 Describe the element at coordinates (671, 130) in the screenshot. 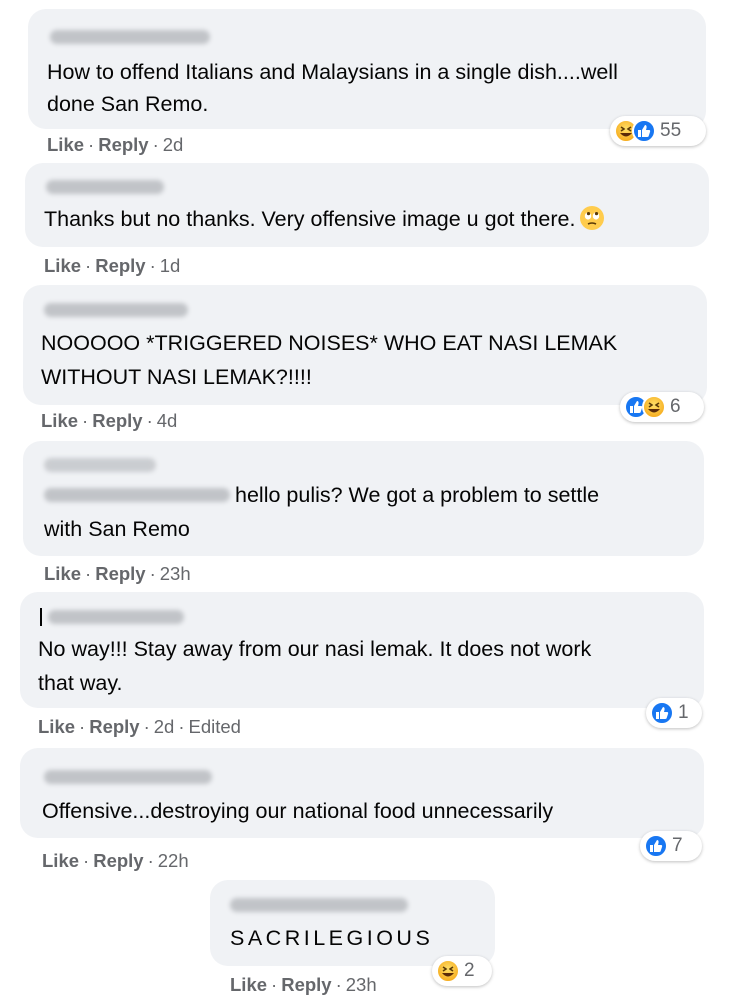

I see `reaction-count: 55` at that location.